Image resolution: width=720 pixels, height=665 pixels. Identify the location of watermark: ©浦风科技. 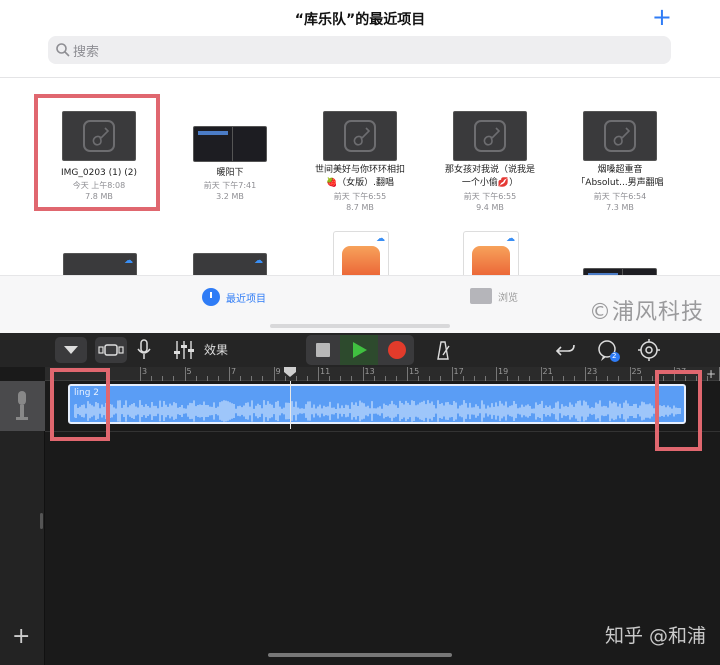
(646, 312).